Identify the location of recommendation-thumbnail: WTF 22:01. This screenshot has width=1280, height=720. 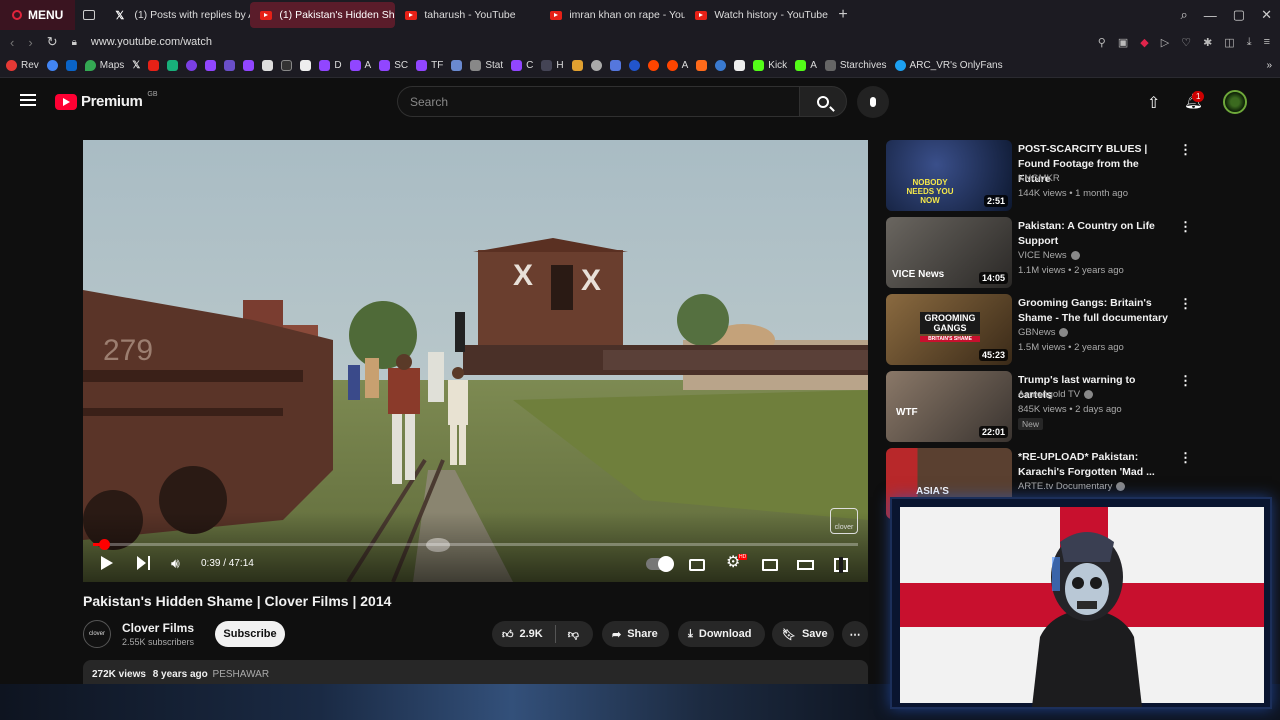
(949, 406).